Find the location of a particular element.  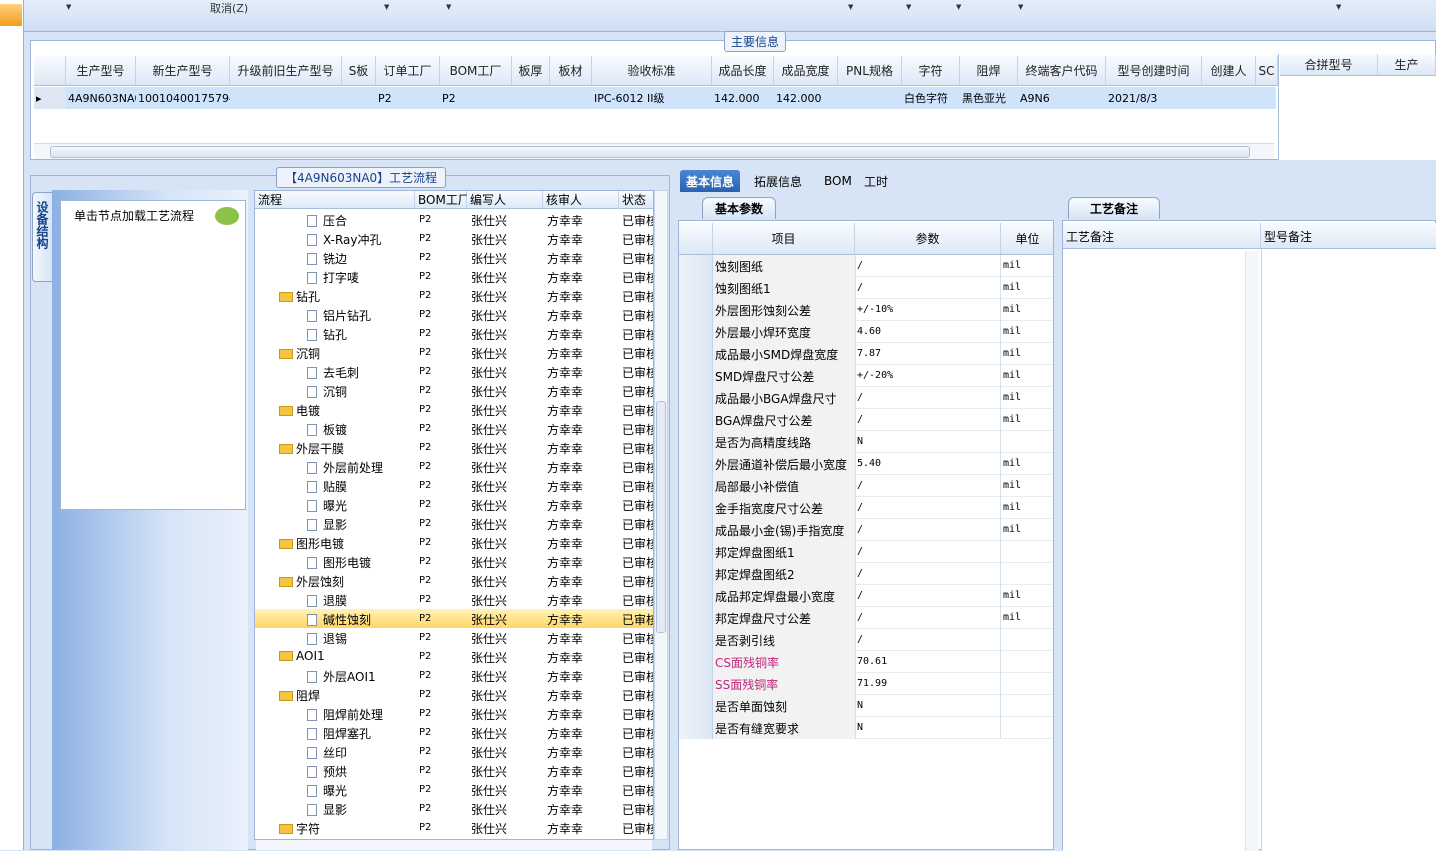

tree-row: AOI1 P2 张仕兴 方幸幸 已审核 is located at coordinates (454, 656).